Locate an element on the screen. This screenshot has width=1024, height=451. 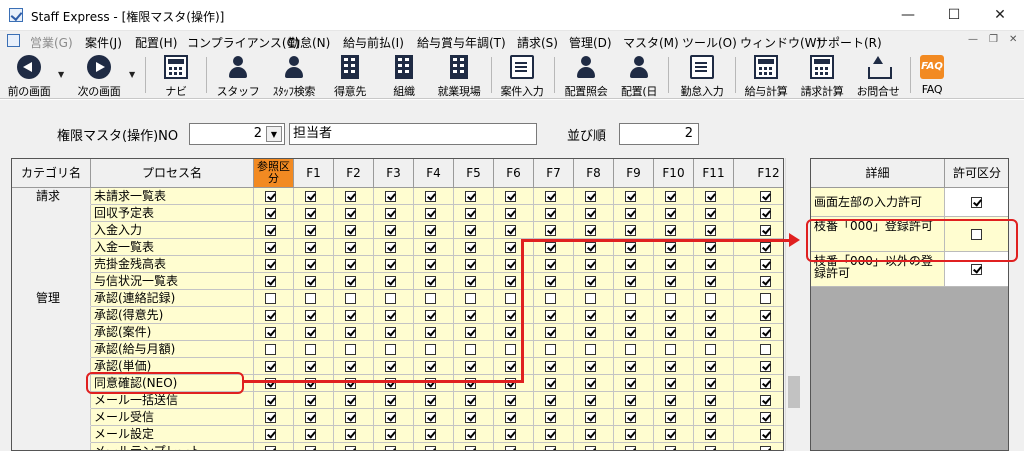
navi-button: ナビ is located at coordinates (176, 76).